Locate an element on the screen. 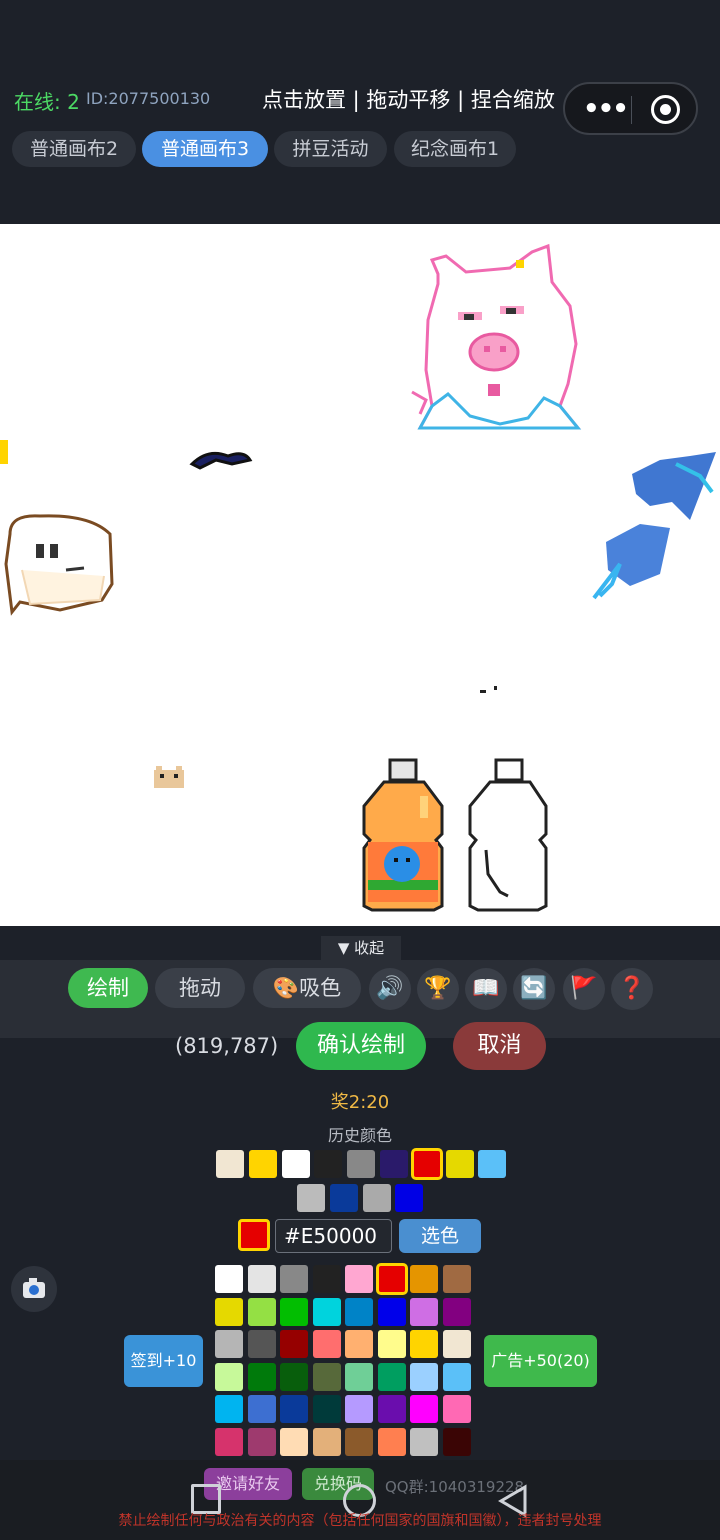 The height and width of the screenshot is (1540, 720). orange-bottle-pixel-art is located at coordinates (403, 835).